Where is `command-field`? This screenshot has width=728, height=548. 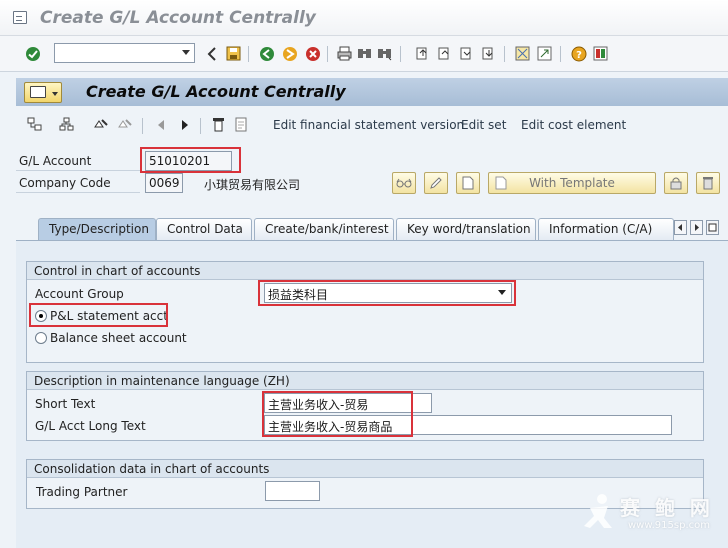
command-field is located at coordinates (124, 53).